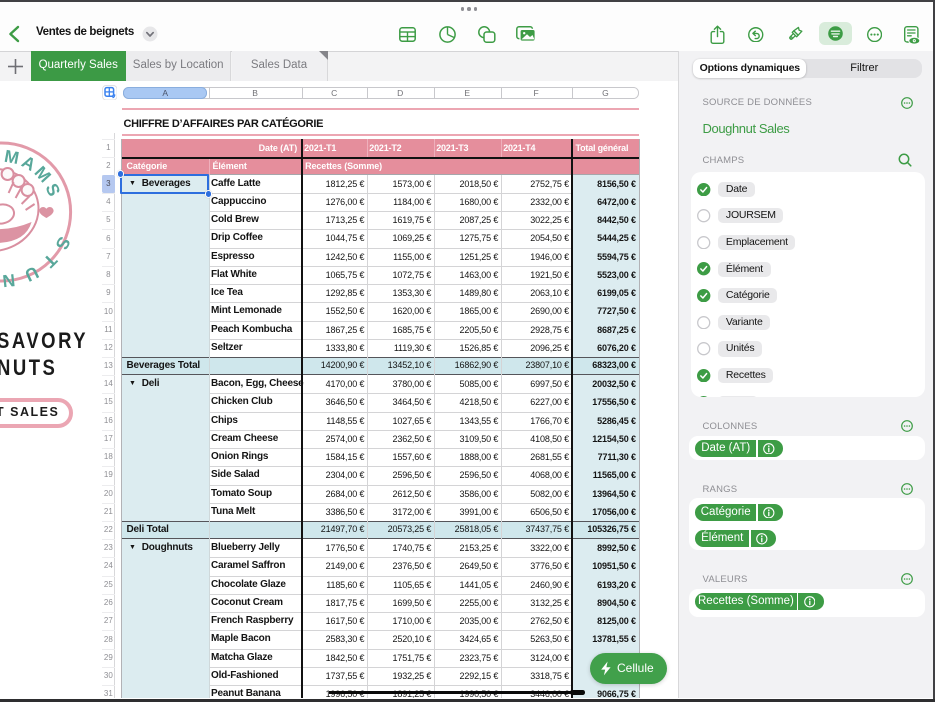  I want to click on svg-text: M, so click(12, 157).